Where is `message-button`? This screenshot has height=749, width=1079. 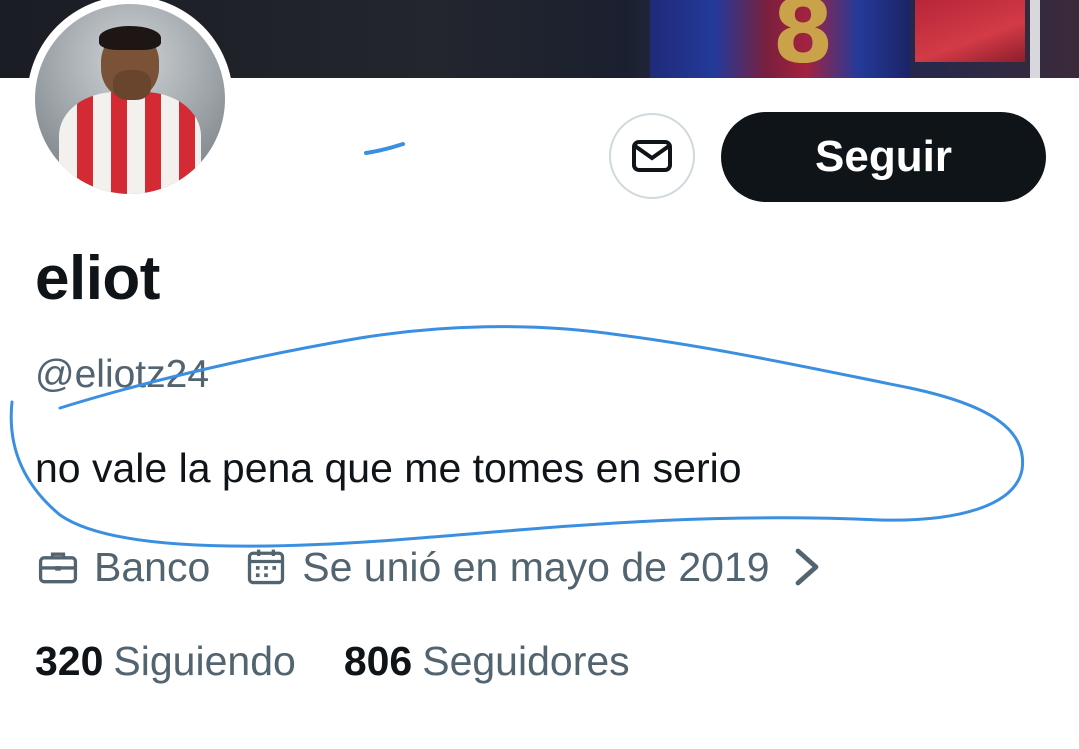 message-button is located at coordinates (652, 156).